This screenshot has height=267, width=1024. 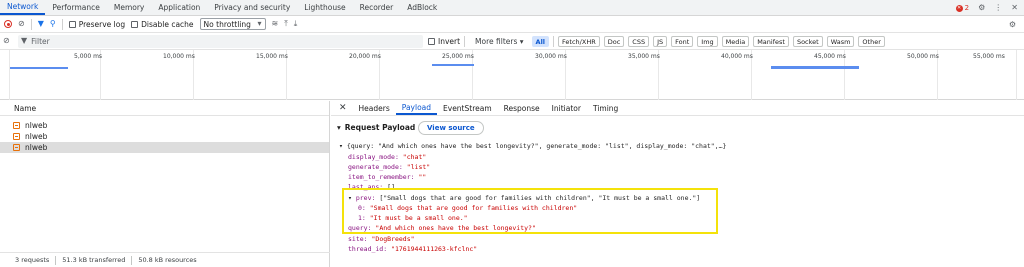 What do you see at coordinates (53, 24) in the screenshot?
I see `search-icon: ⚲` at bounding box center [53, 24].